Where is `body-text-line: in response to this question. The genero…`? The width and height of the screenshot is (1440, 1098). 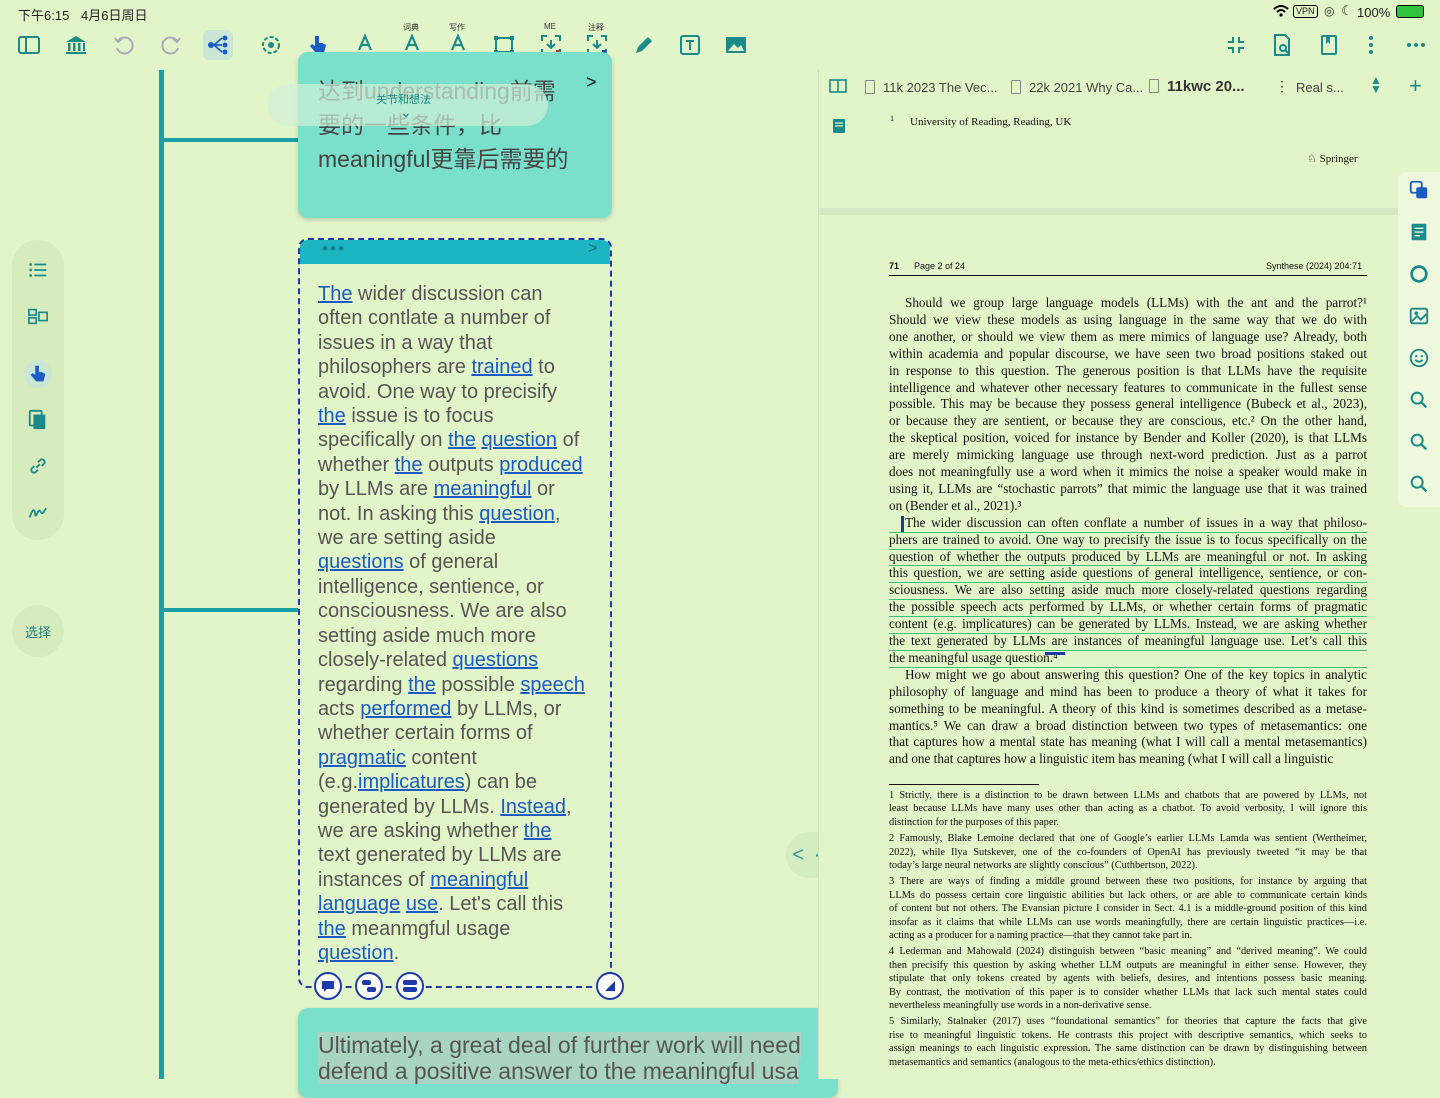 body-text-line: in response to this question. The genero… is located at coordinates (1128, 371).